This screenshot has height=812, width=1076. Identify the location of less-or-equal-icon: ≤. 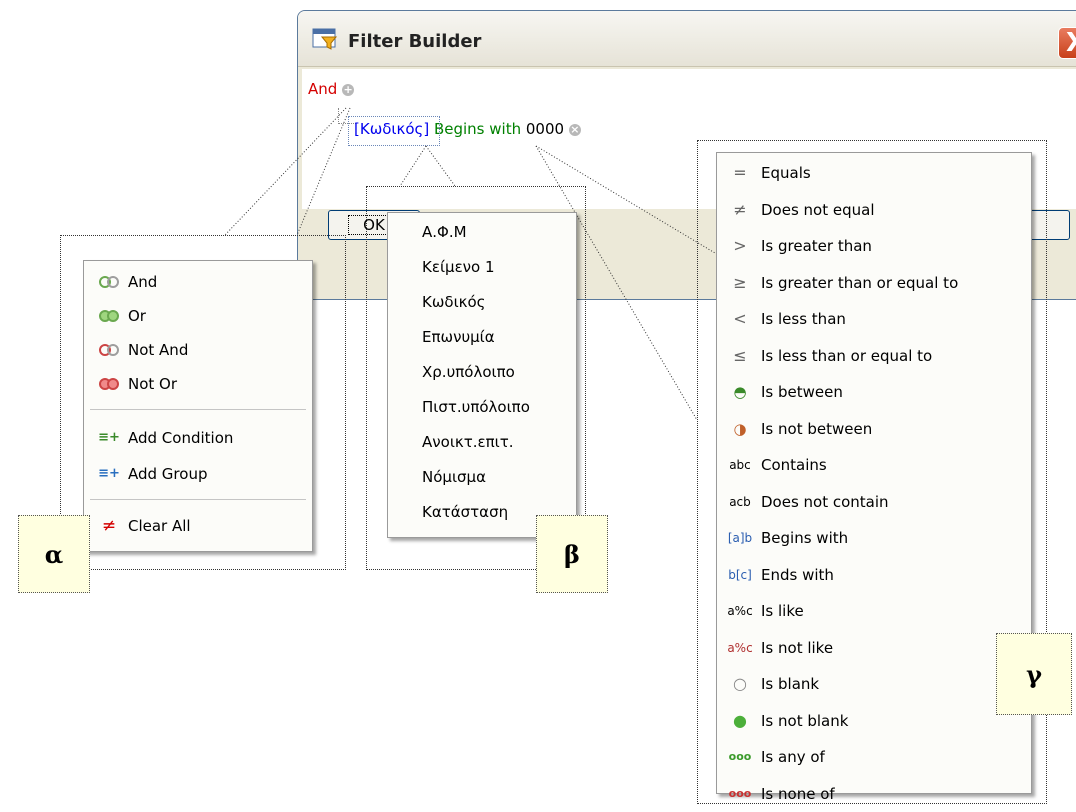
(740, 356).